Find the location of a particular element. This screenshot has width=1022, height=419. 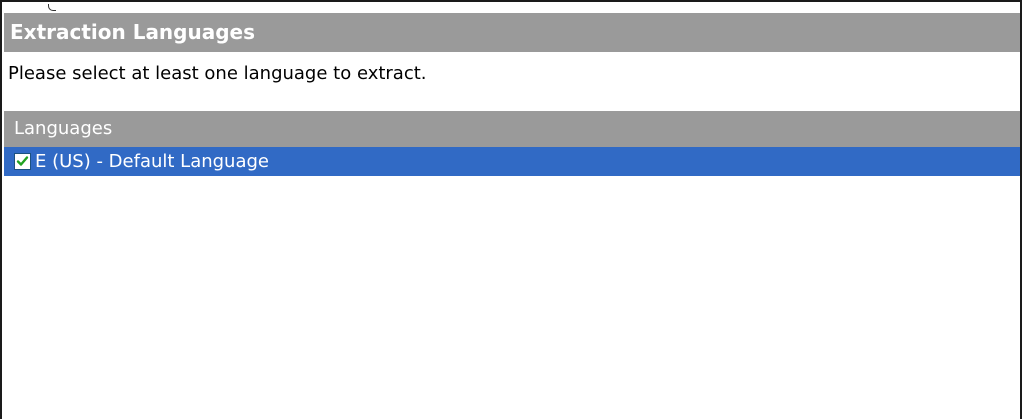

language-label: E (US) - Default Language is located at coordinates (152, 161).